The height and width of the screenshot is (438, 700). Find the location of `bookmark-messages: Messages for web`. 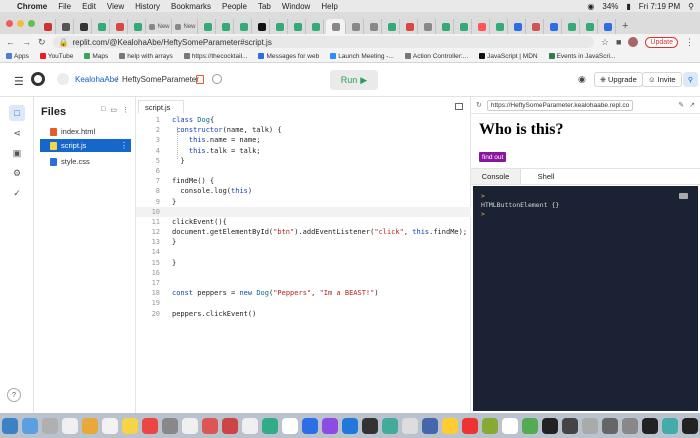

bookmark-messages: Messages for web is located at coordinates (288, 56).